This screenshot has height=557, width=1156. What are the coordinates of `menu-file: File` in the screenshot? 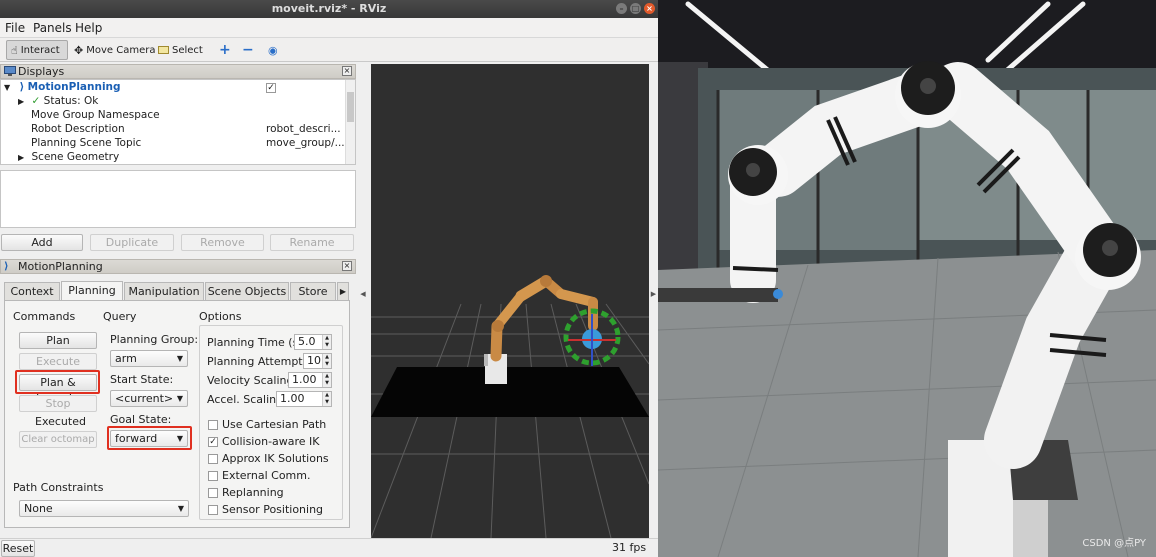 It's located at (15, 28).